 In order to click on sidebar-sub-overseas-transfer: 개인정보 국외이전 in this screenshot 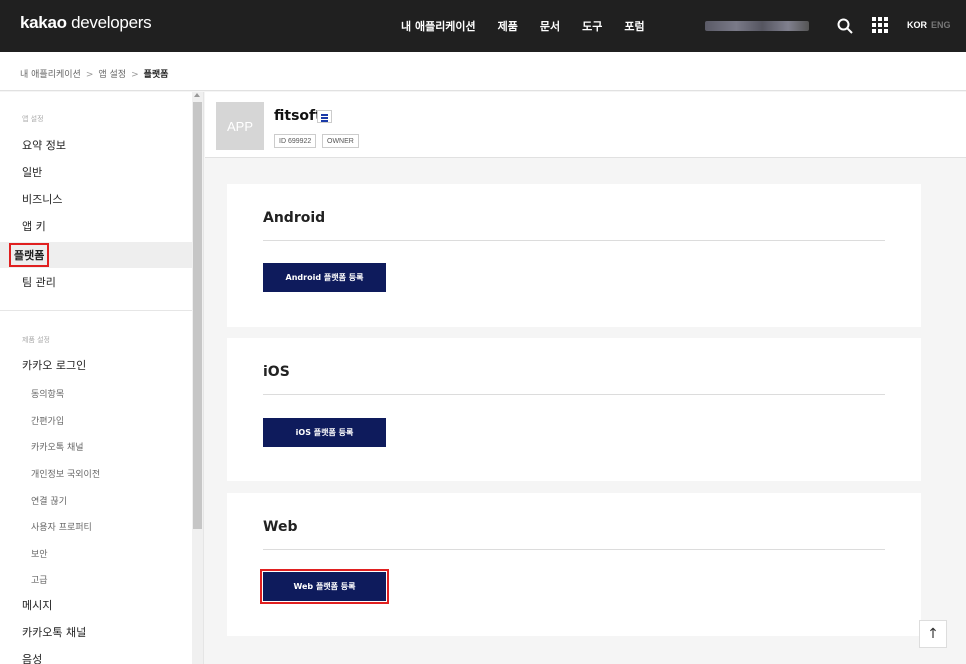, I will do `click(96, 473)`.